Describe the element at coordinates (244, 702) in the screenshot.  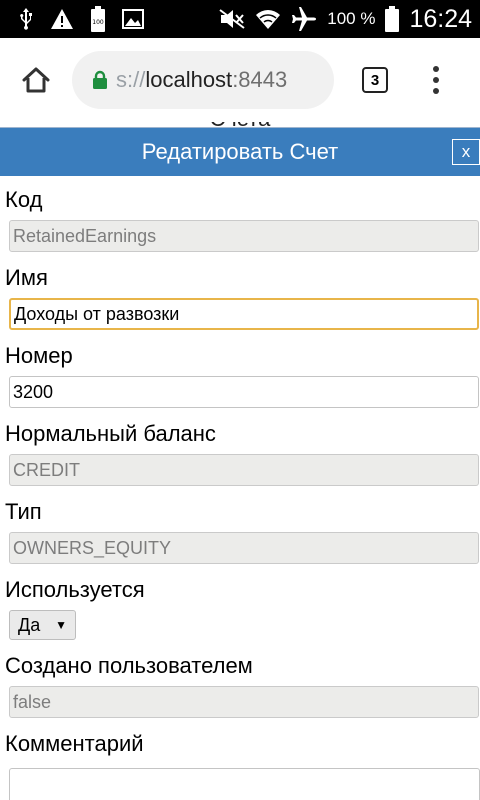
I see `created-by-user-field: false` at that location.